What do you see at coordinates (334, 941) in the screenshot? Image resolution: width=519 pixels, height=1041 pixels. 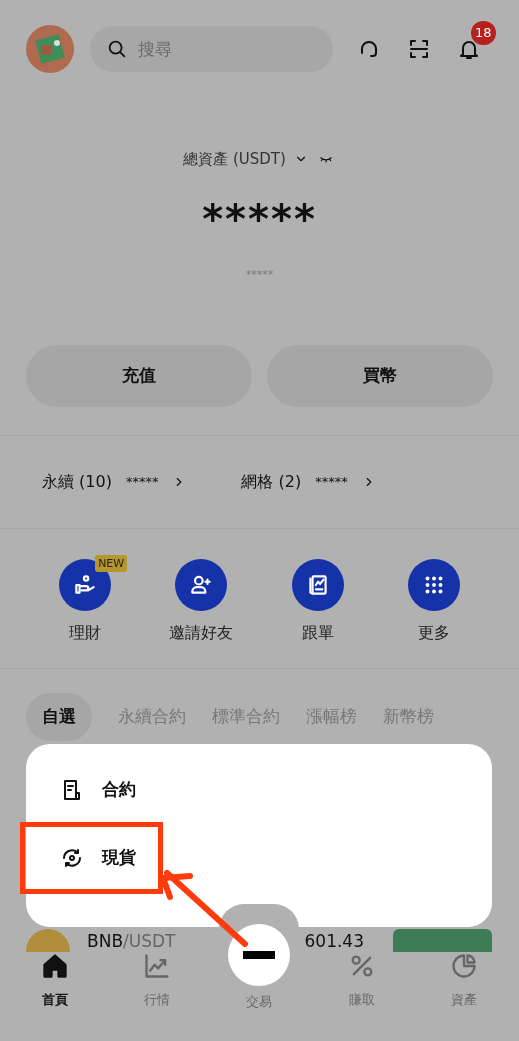 I see `price: 601.43` at bounding box center [334, 941].